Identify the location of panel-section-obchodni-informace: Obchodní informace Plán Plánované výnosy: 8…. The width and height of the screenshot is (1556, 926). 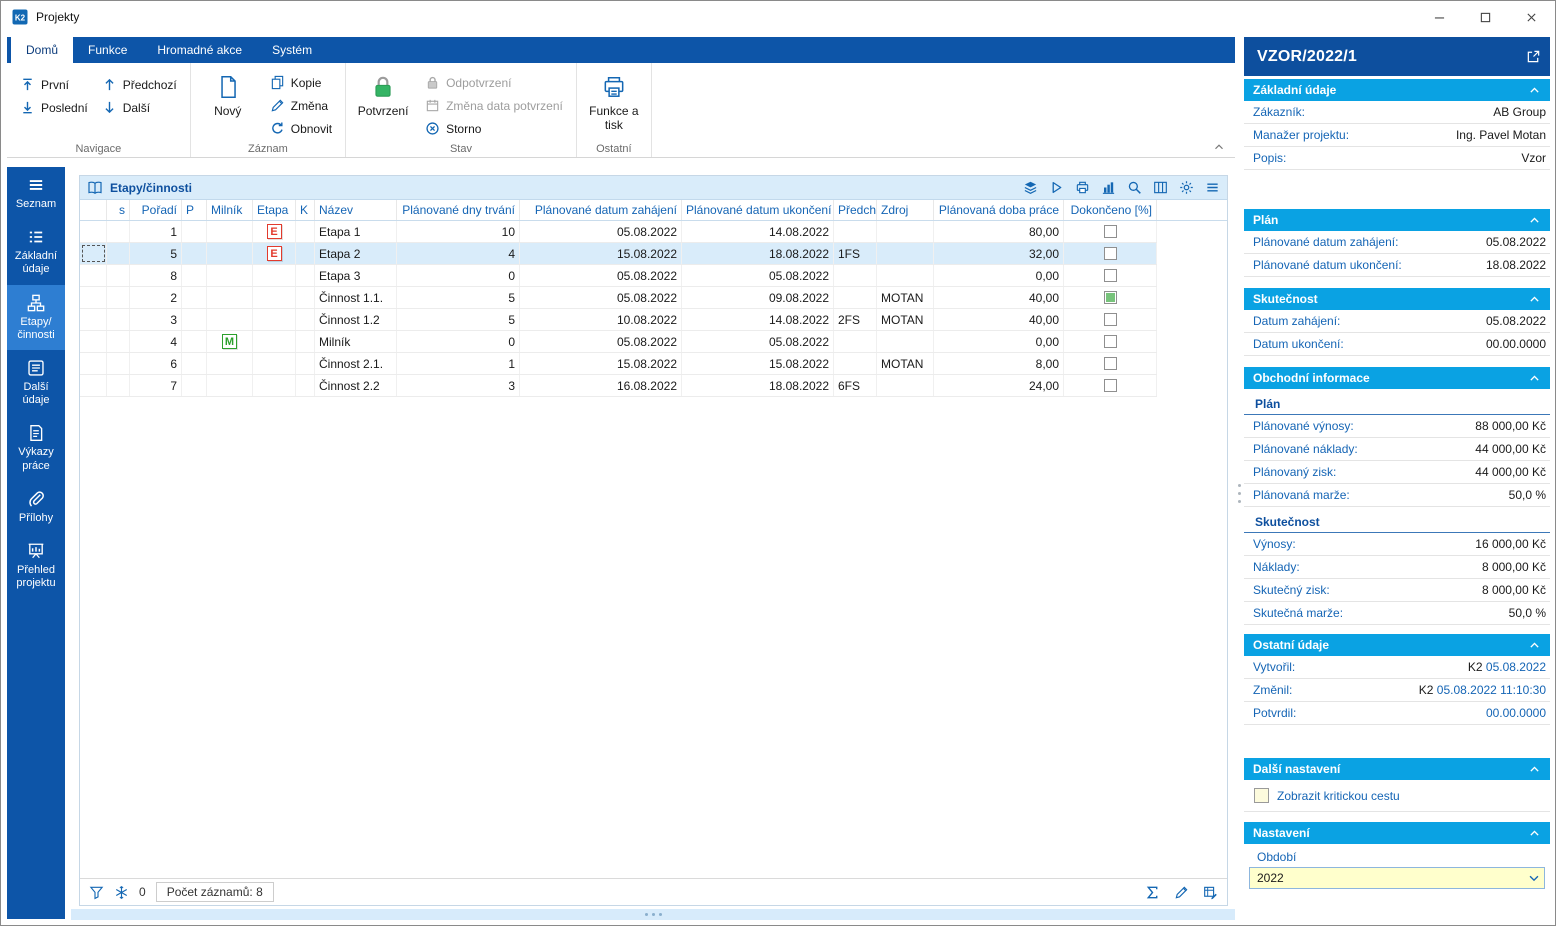
(1397, 496).